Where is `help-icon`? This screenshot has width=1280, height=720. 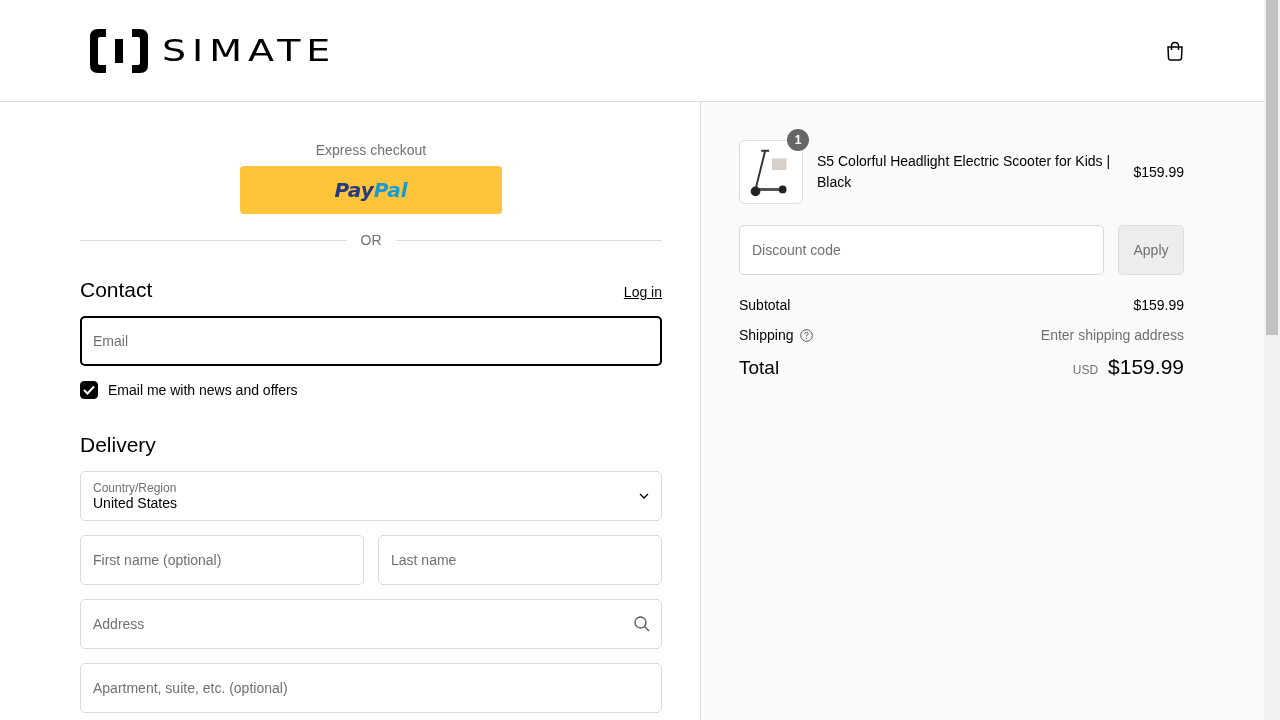
help-icon is located at coordinates (806, 335).